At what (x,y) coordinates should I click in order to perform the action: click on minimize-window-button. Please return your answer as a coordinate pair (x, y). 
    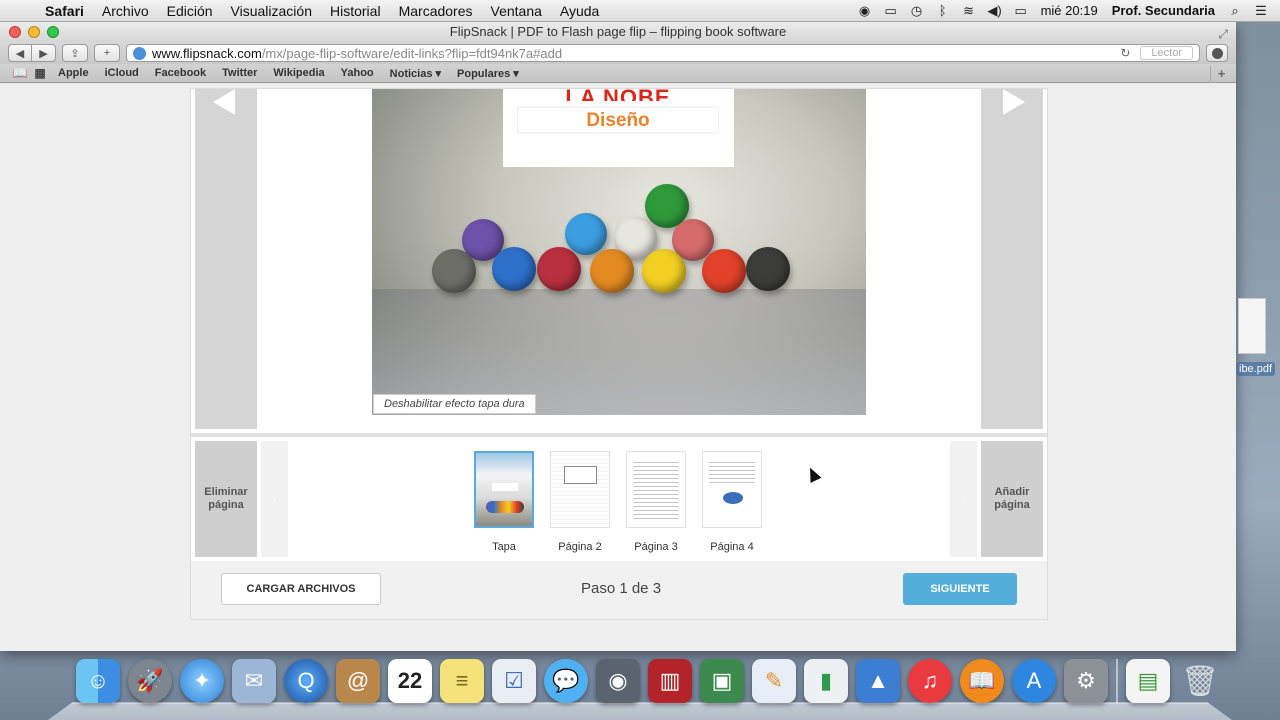
    Looking at the image, I should click on (34, 32).